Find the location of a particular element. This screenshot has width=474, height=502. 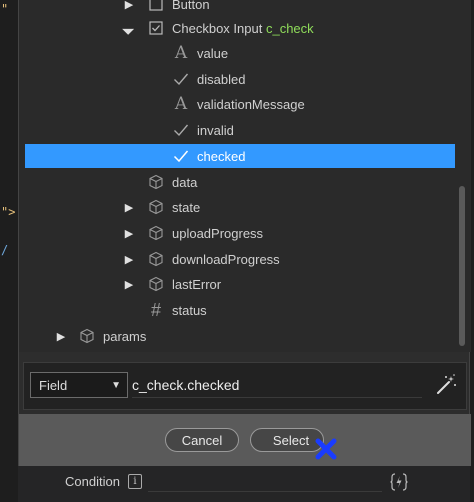

tree-item-checked: checked is located at coordinates (240, 156).